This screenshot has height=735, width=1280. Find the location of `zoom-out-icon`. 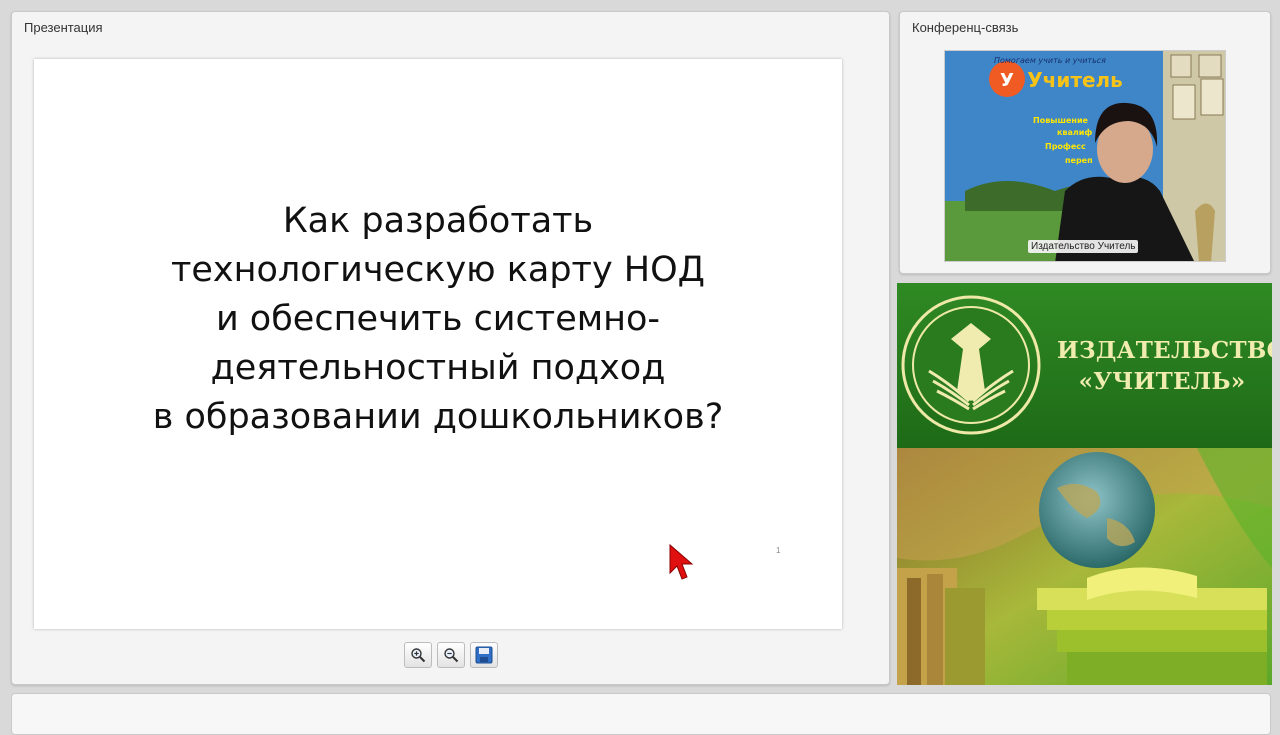

zoom-out-icon is located at coordinates (451, 655).